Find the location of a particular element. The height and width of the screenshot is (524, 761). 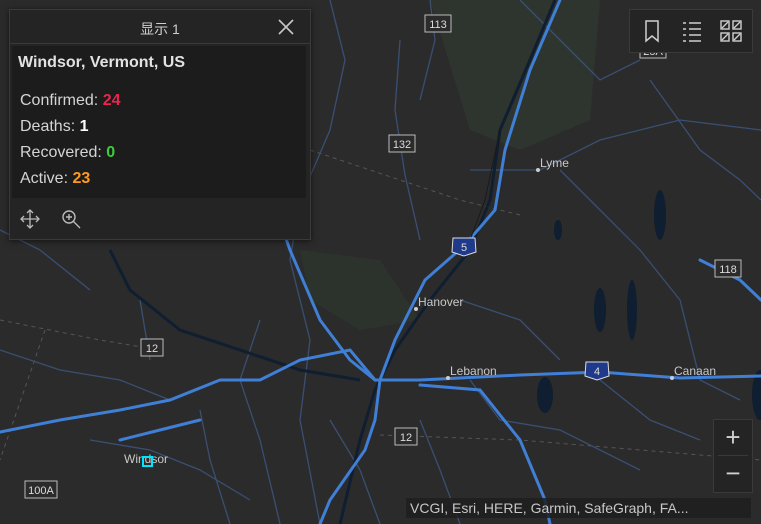

stat-recovered: Recovered: 0 is located at coordinates (67, 153).